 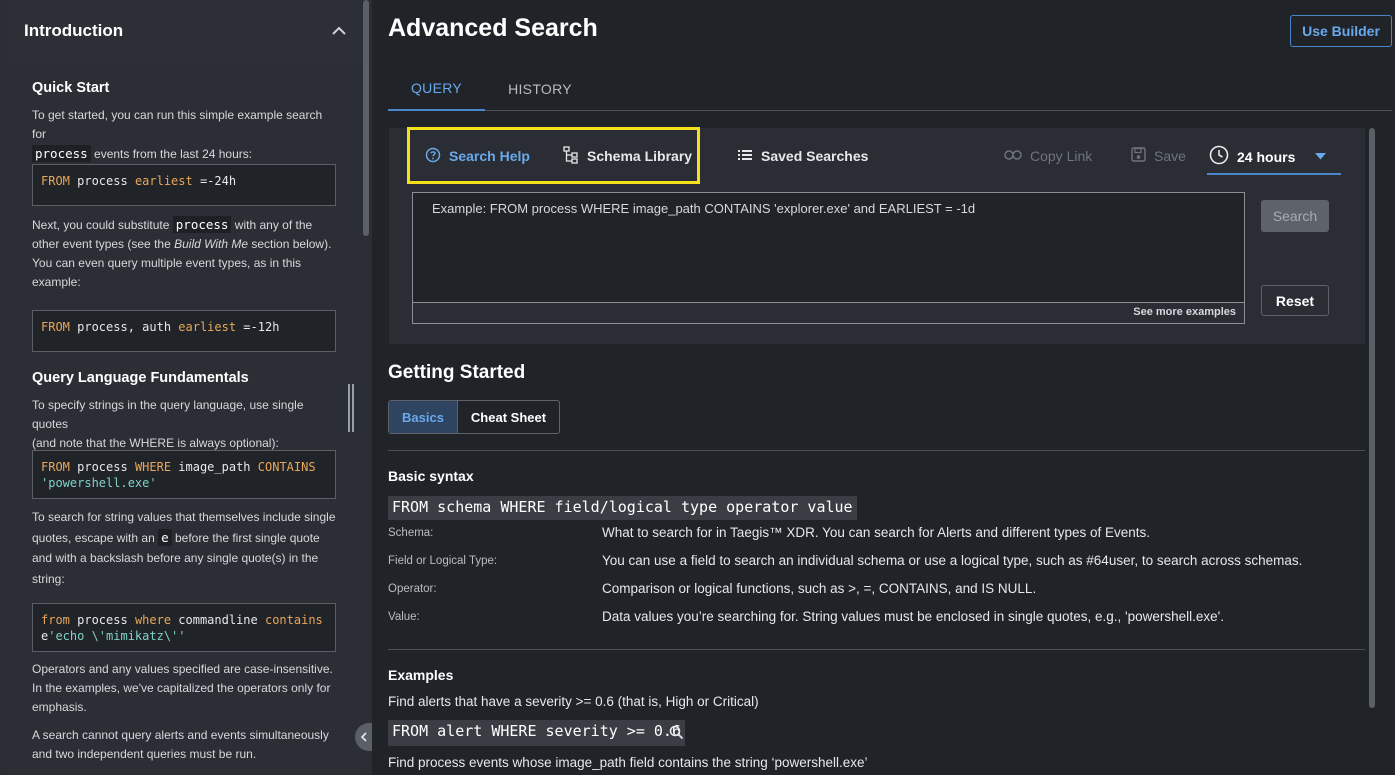 What do you see at coordinates (1170, 156) in the screenshot?
I see `save-label: Save` at bounding box center [1170, 156].